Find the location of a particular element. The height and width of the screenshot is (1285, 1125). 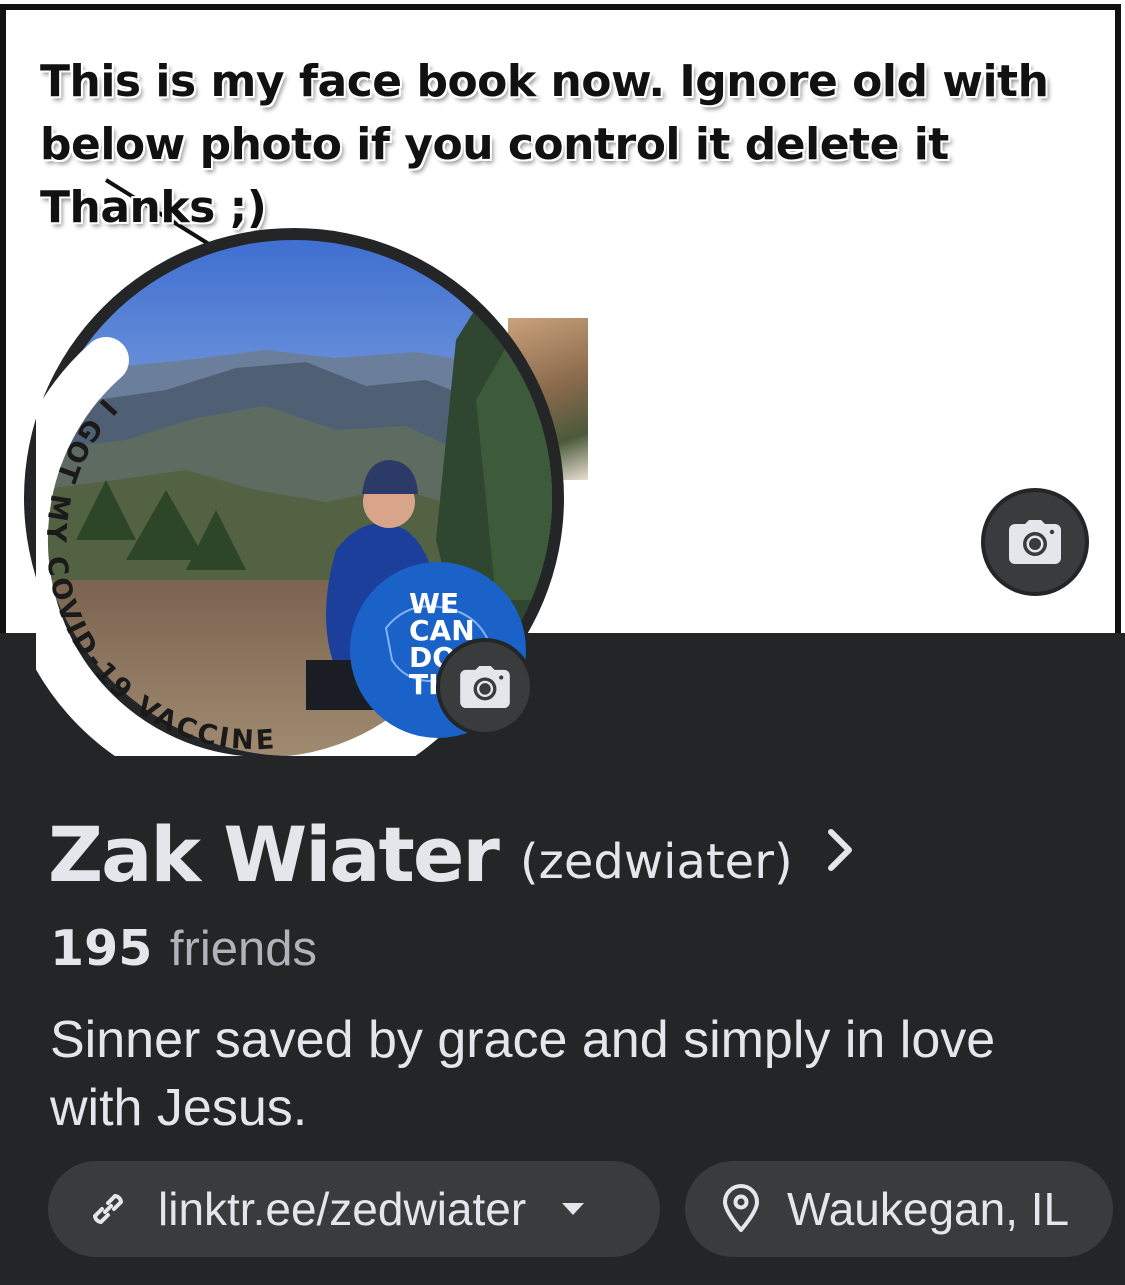

website-link-chip: linktr.ee/zedwiater is located at coordinates (354, 1209).